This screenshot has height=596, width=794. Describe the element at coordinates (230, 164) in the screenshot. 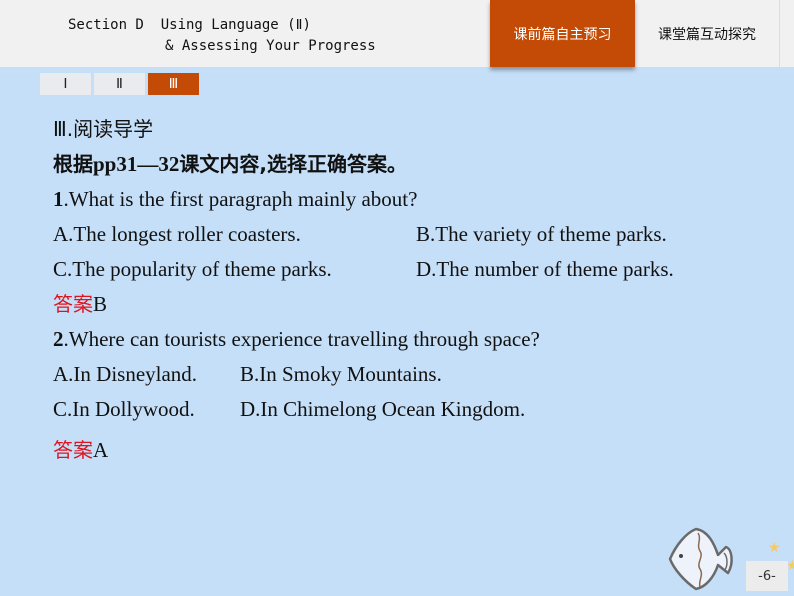

I see `instruction: 根据pp31—32课文内容,选择正确答案。` at that location.